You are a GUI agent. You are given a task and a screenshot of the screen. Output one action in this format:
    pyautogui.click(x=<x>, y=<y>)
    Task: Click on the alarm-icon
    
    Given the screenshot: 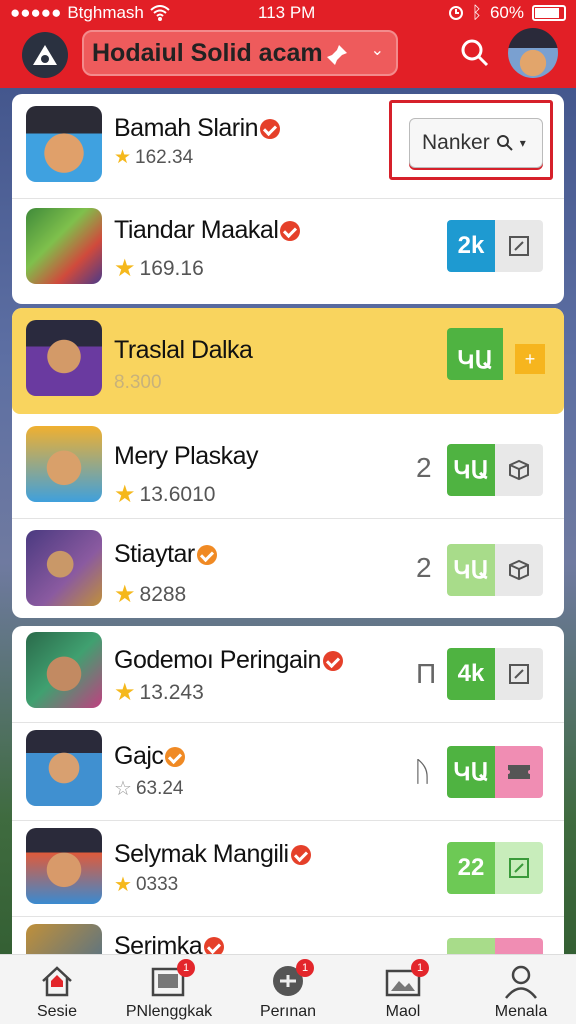 What is the action you would take?
    pyautogui.click(x=455, y=13)
    